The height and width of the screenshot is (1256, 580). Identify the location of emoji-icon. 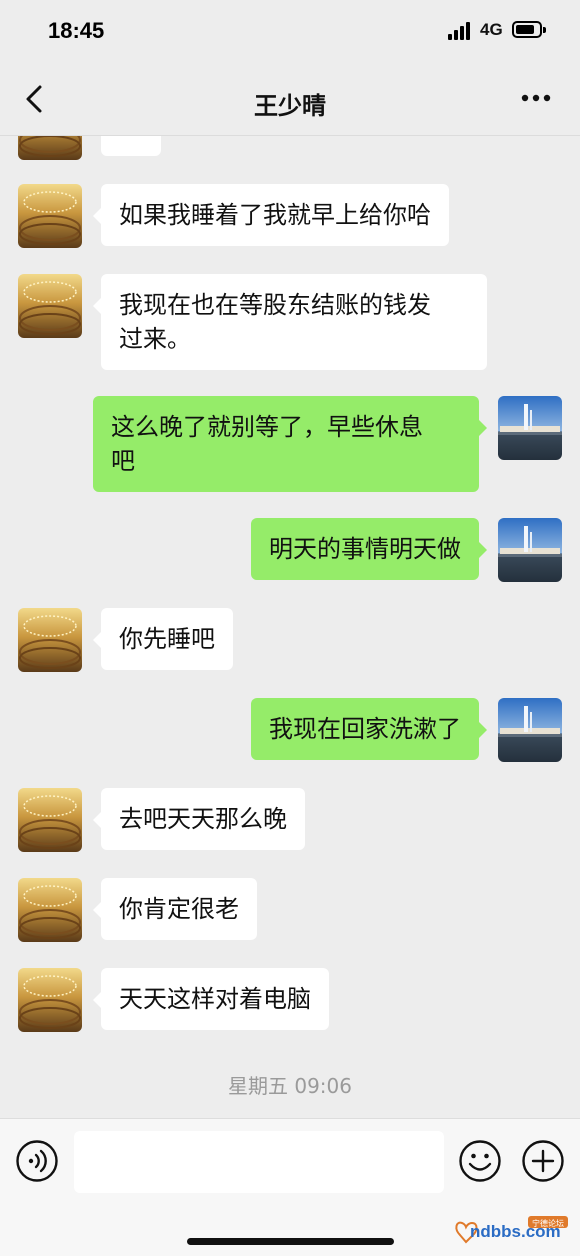
(480, 1161).